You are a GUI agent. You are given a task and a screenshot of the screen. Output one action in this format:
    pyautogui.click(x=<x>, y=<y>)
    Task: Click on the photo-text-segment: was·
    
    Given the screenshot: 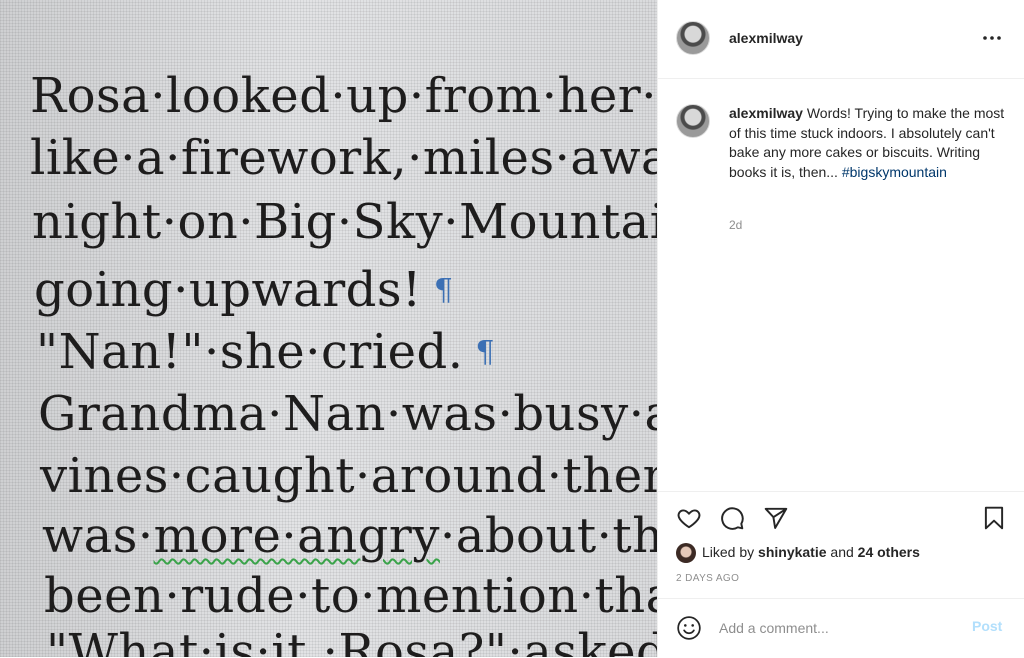 What is the action you would take?
    pyautogui.click(x=98, y=536)
    